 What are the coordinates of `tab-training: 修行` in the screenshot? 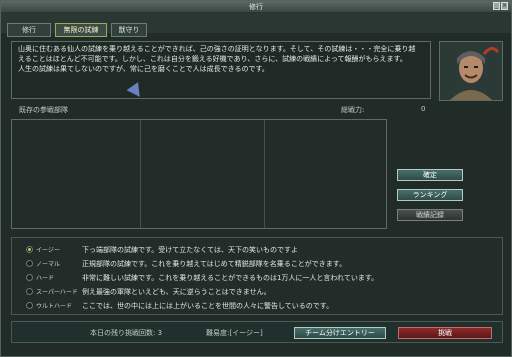 It's located at (29, 30).